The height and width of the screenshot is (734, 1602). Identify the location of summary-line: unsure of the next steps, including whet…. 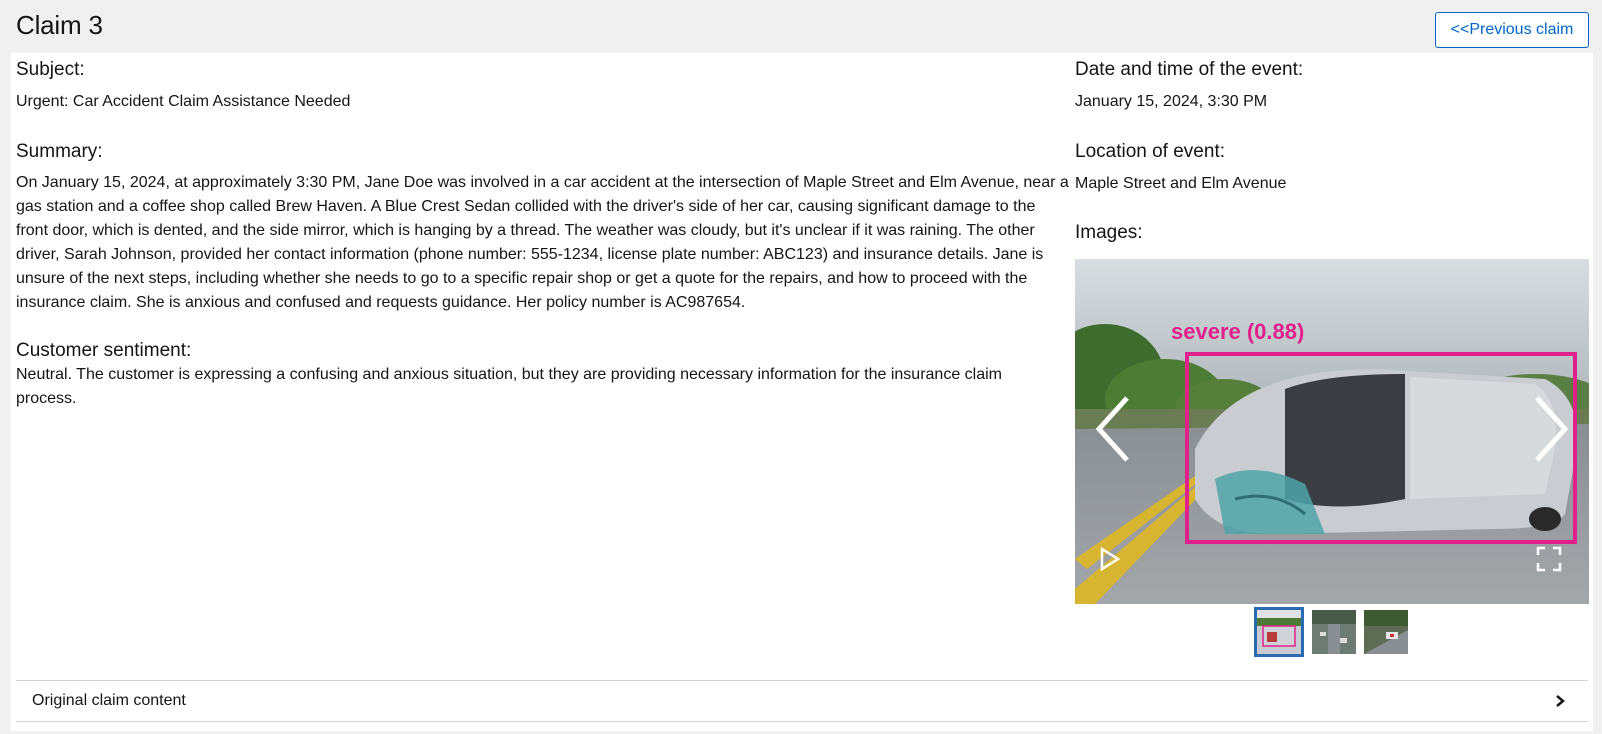
(522, 278).